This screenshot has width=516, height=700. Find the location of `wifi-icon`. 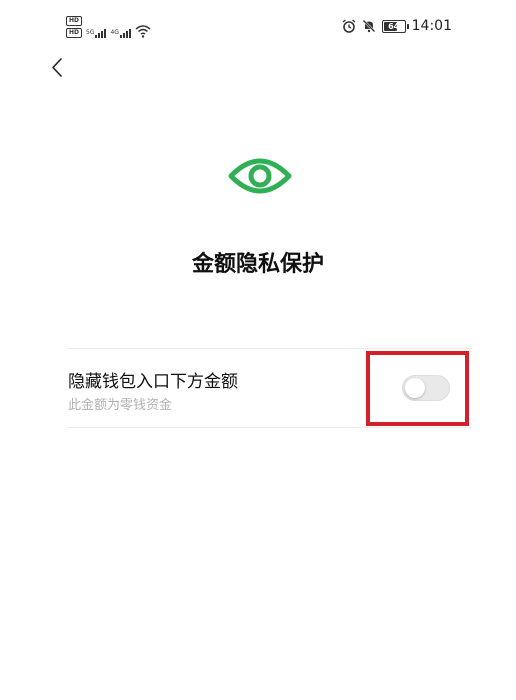

wifi-icon is located at coordinates (143, 31).